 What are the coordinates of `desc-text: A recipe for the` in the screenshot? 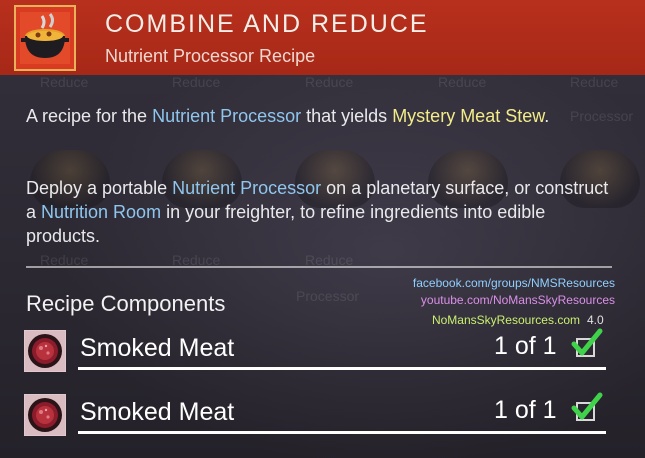 It's located at (89, 116).